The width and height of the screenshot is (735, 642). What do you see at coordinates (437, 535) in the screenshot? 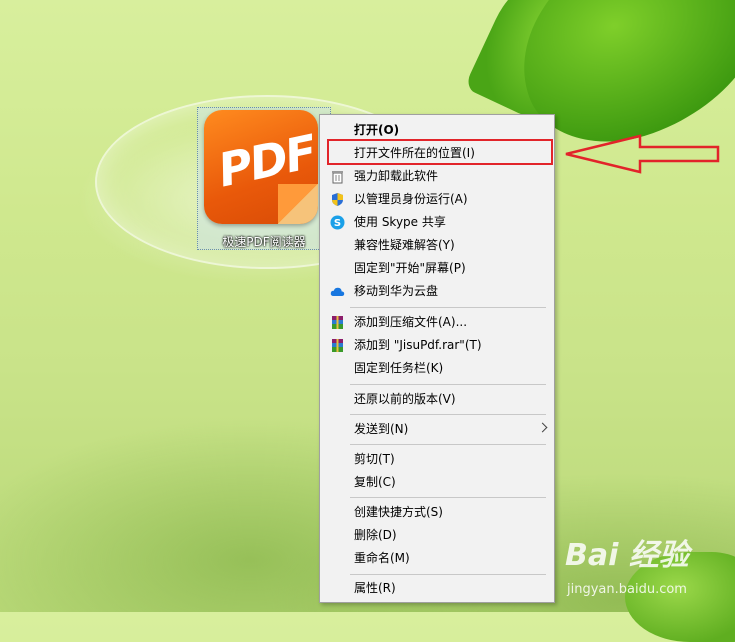
I see `menu-item-delete: 删除(D)` at bounding box center [437, 535].